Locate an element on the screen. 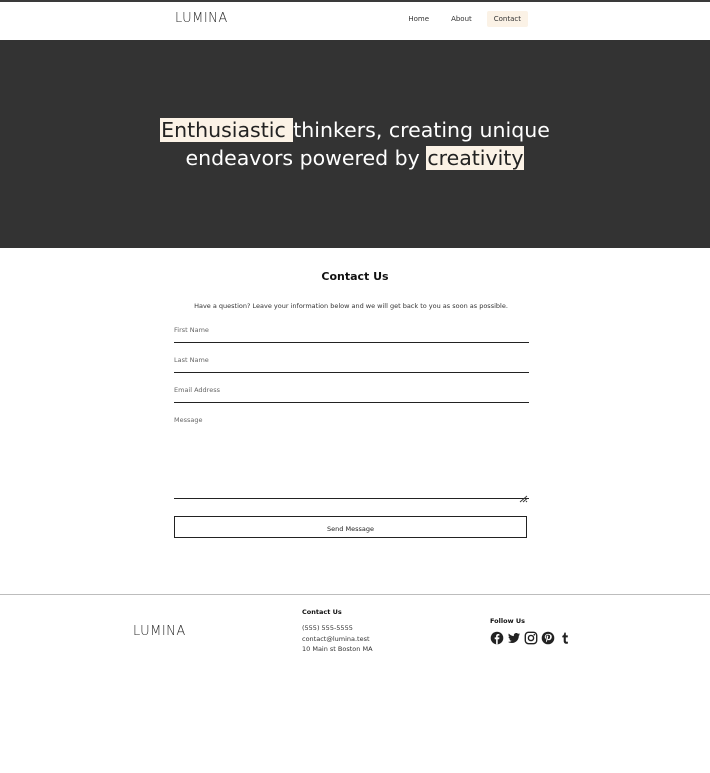  site-header: LUMINA Home About Contact is located at coordinates (355, 21).